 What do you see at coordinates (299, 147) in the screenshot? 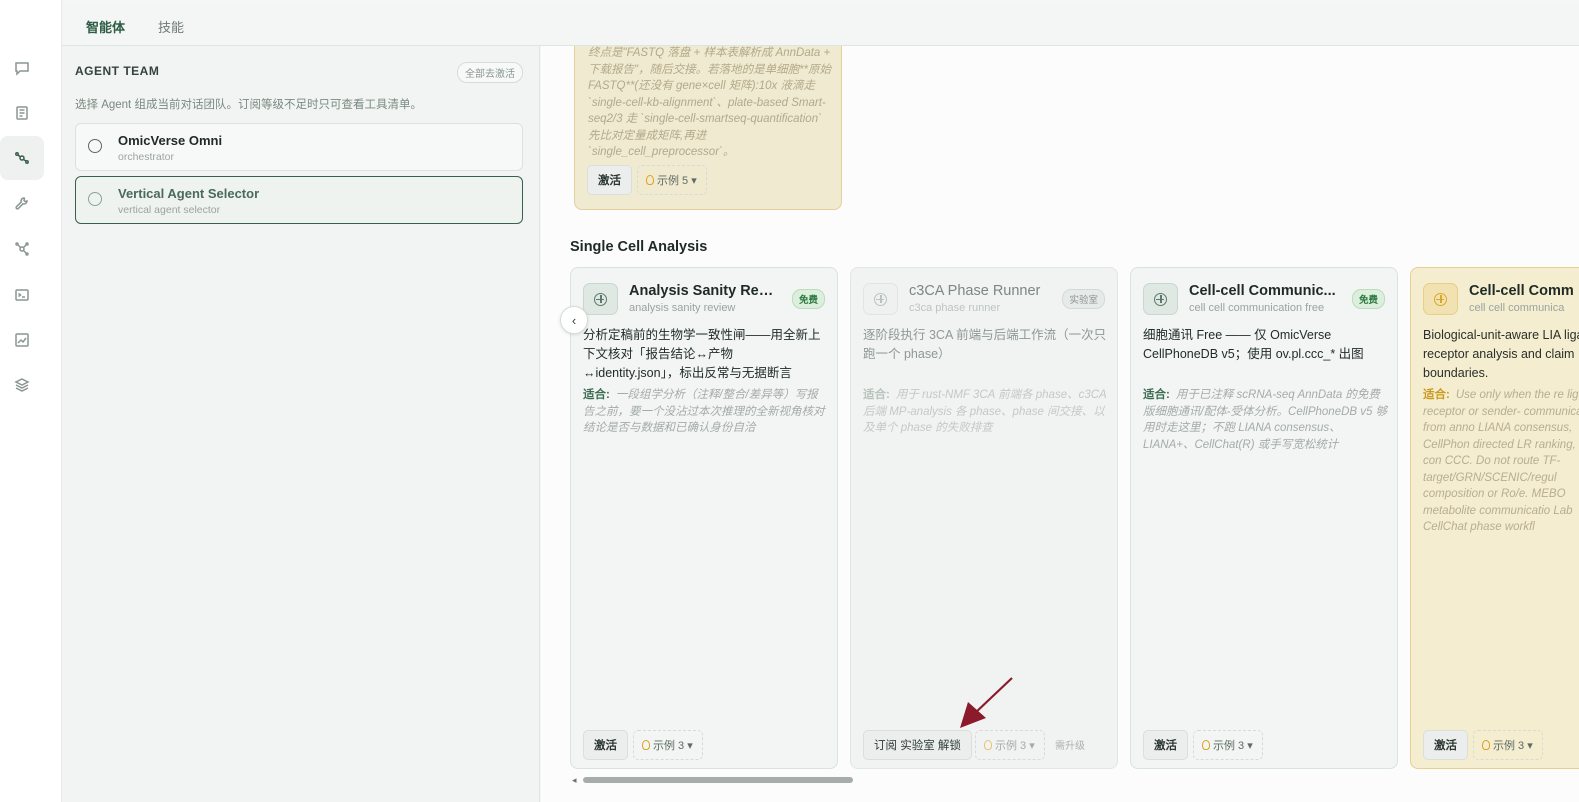
I see `agent-card-omicverse-omni: OmicVerse Omni orchestrator` at bounding box center [299, 147].